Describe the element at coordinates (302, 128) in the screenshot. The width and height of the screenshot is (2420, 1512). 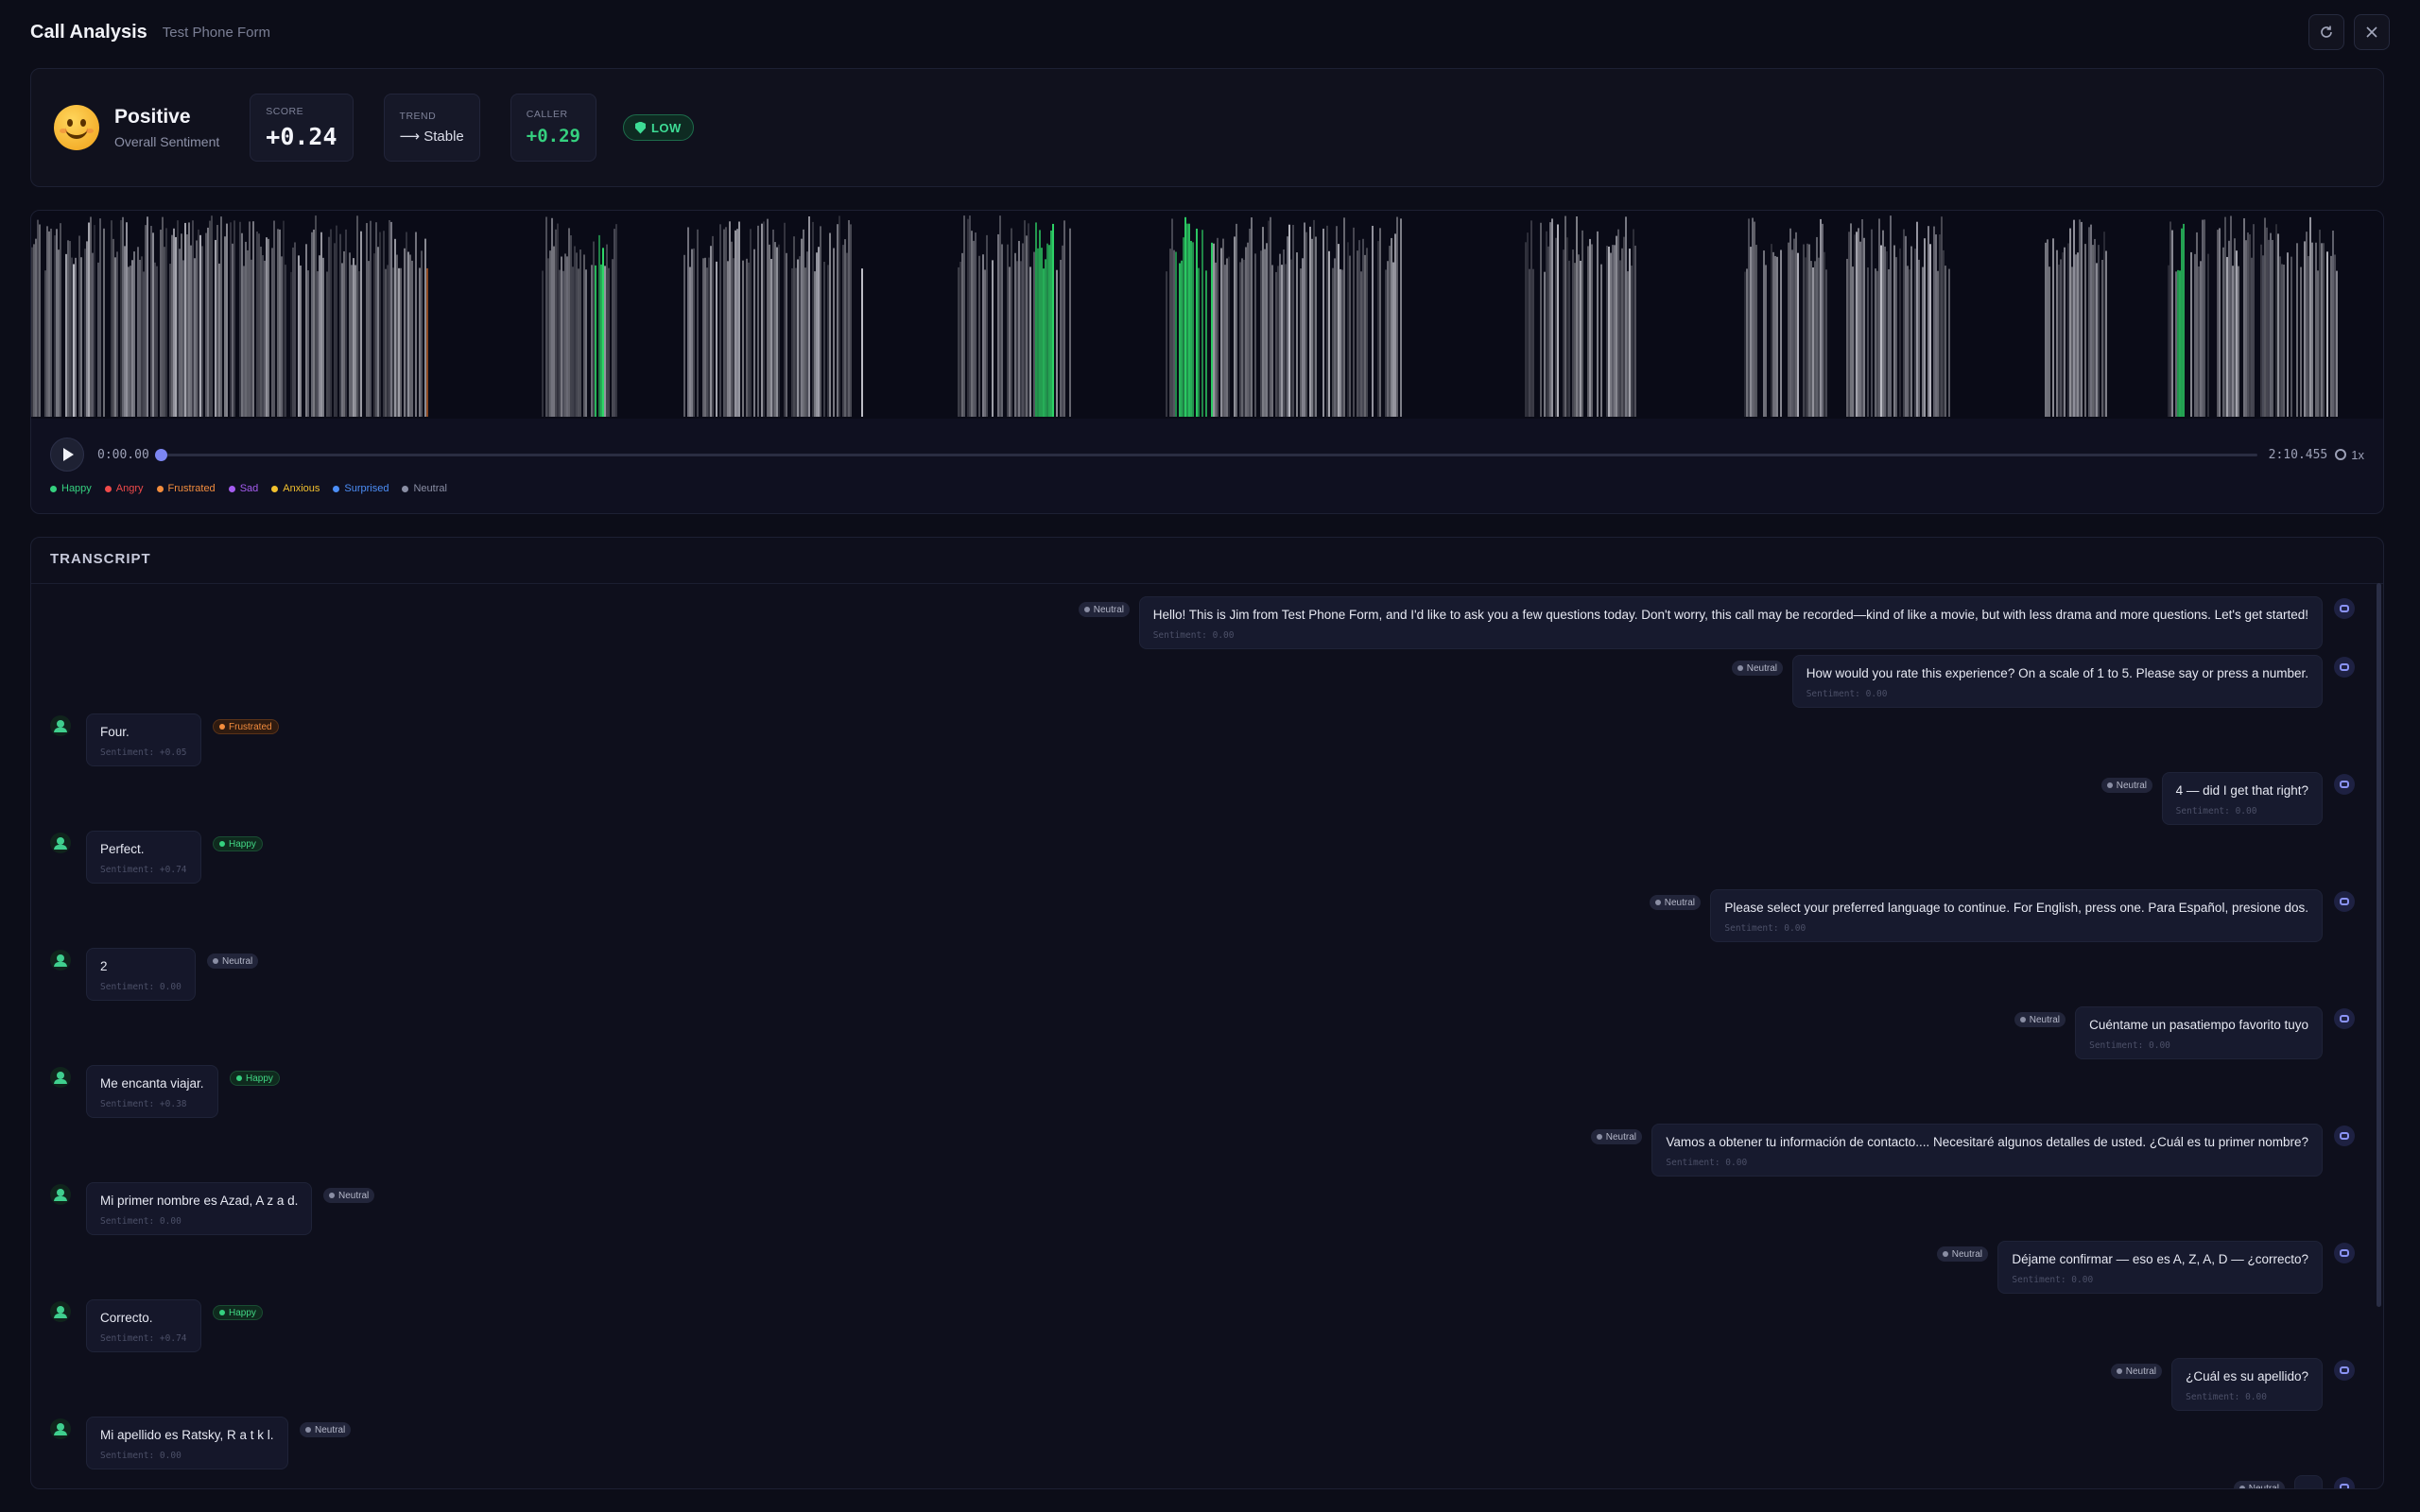
I see `score-stat: SCORE +0.24` at that location.